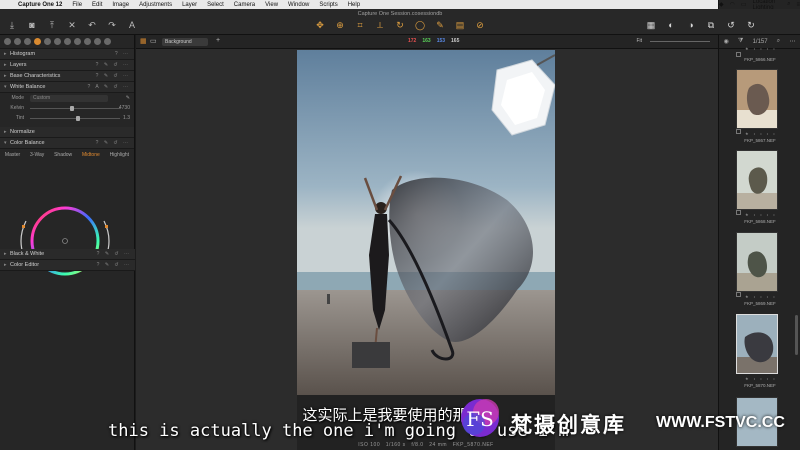  I want to click on exposure-warning-icon: ◐, so click(671, 25).